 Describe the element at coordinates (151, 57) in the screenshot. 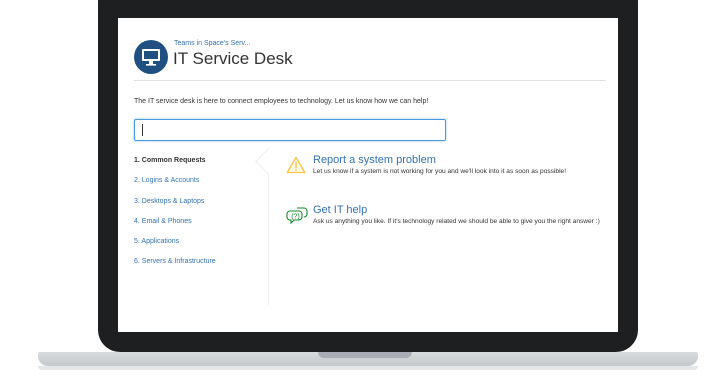

I see `monitor-icon` at that location.